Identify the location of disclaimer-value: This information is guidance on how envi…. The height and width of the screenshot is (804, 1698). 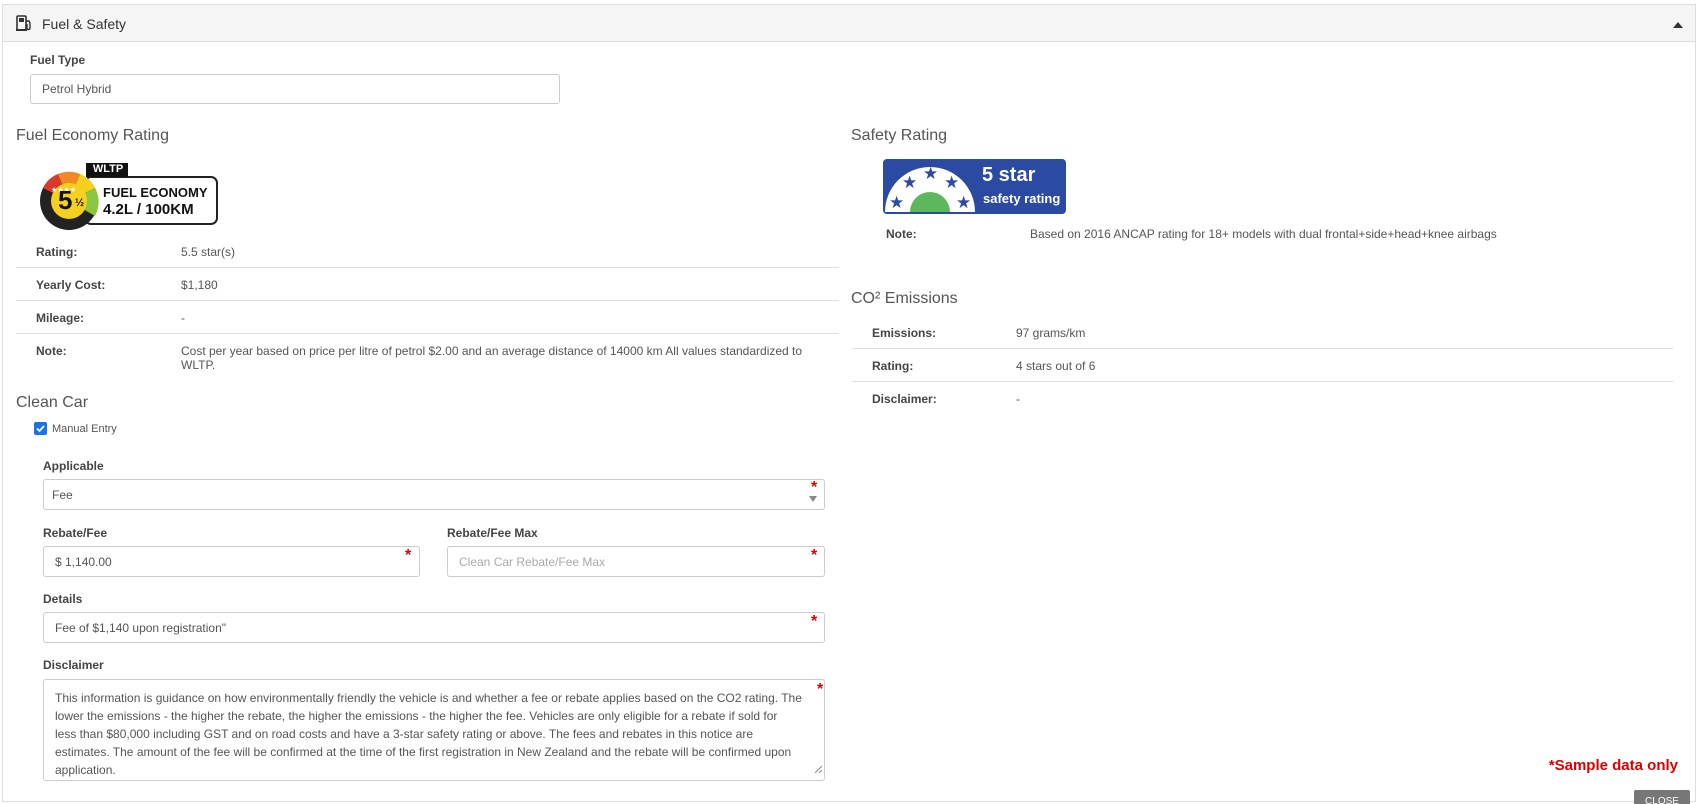
(428, 734).